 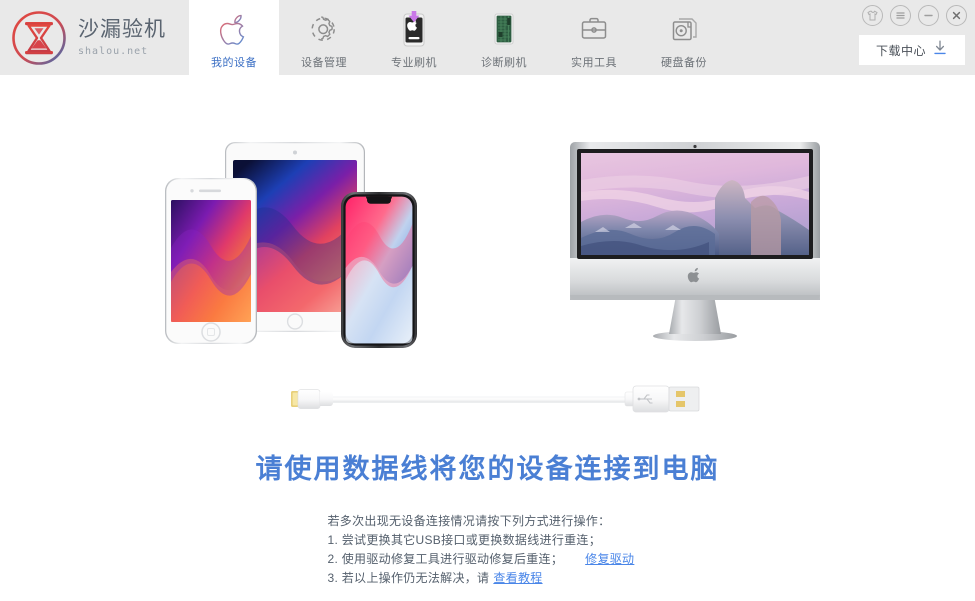 What do you see at coordinates (234, 62) in the screenshot?
I see `tab-label: 我的设备` at bounding box center [234, 62].